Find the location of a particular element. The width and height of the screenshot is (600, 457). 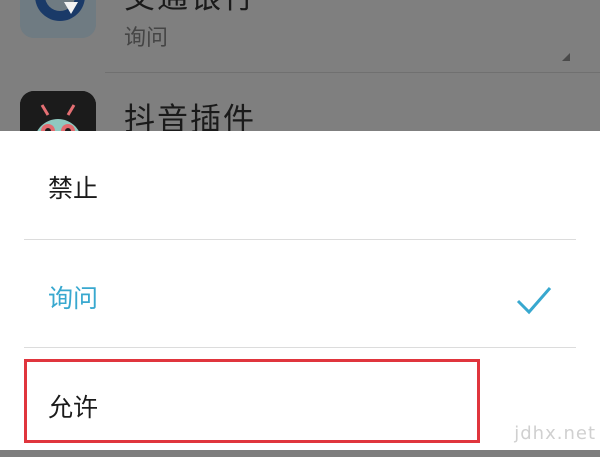

option-label: 禁止 is located at coordinates (73, 188).